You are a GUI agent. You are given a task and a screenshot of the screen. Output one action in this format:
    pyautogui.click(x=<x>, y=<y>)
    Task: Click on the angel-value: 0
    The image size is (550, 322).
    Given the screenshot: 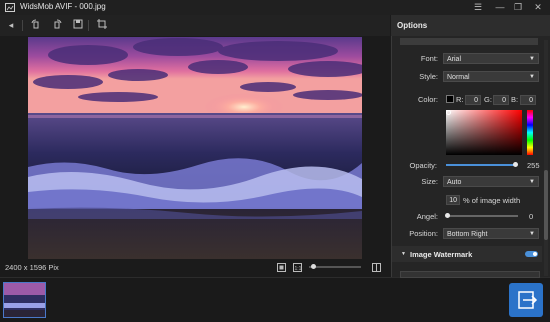 What is the action you would take?
    pyautogui.click(x=531, y=216)
    